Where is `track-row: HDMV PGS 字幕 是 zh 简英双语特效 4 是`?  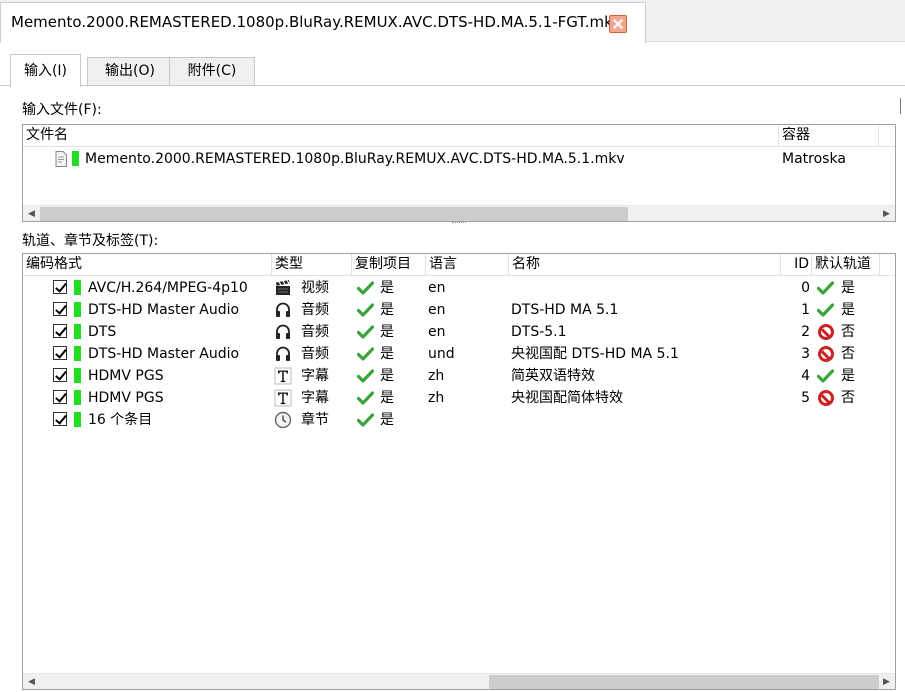
track-row: HDMV PGS 字幕 是 zh 简英双语特效 4 是 is located at coordinates (459, 376).